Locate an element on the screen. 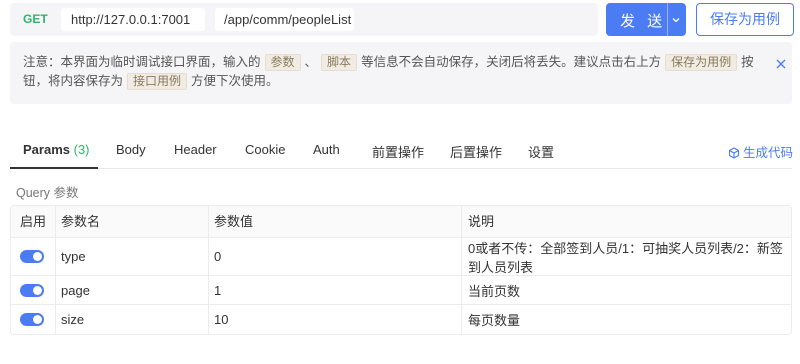  generate-code-button: 生成代码 is located at coordinates (760, 151).